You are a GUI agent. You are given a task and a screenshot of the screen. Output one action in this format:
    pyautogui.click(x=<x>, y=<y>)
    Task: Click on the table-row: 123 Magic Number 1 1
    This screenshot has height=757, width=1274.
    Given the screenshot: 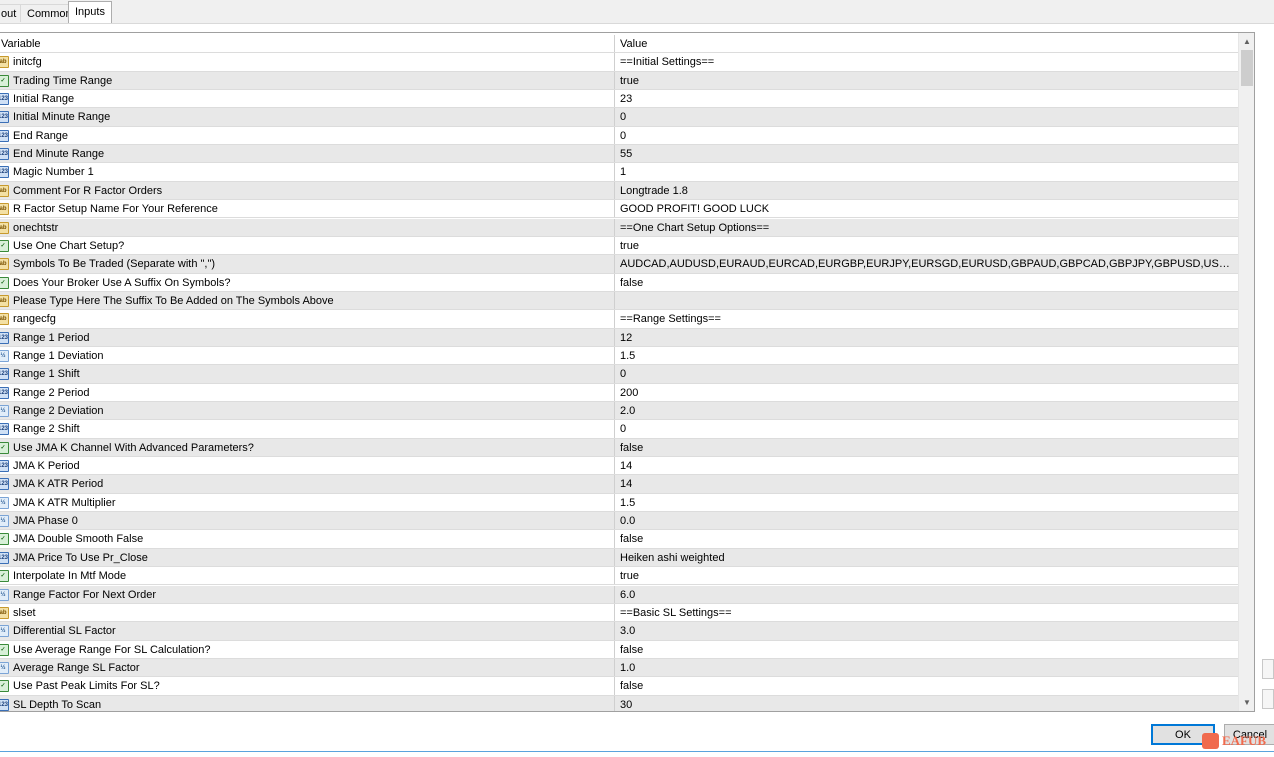 What is the action you would take?
    pyautogui.click(x=619, y=172)
    